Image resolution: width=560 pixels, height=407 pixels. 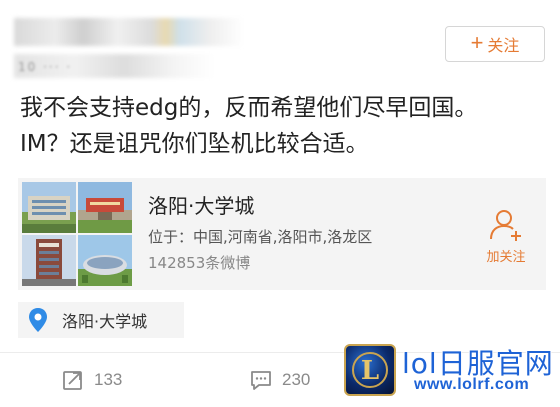 I want to click on post-text: 我不会支持edg的，反而希望他们尽早回国。IM？还是诅咒你们坠机比较合适。, so click(x=249, y=126).